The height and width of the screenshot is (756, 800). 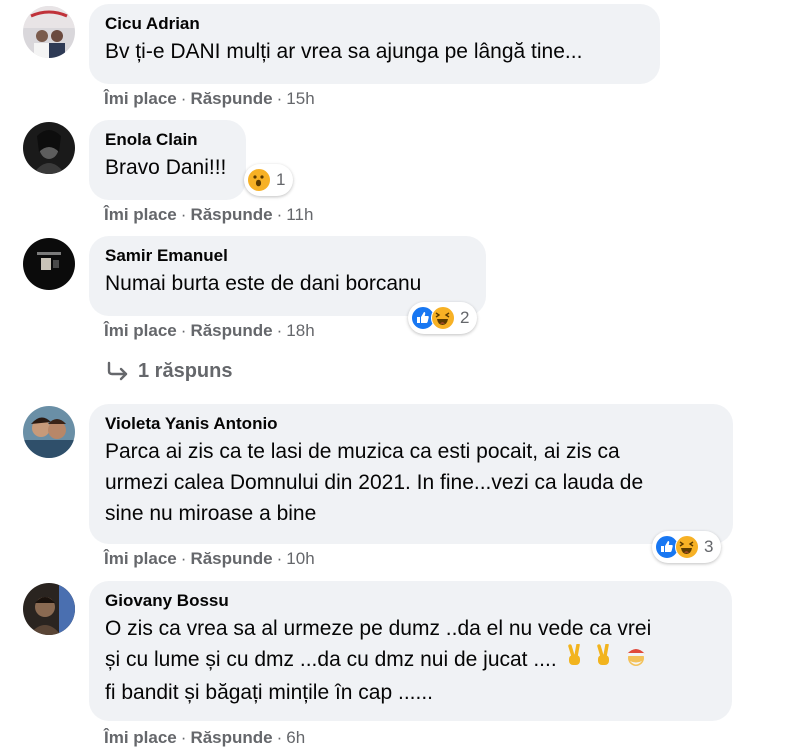 I want to click on comment-text: Bravo Dani!!!, so click(x=166, y=167).